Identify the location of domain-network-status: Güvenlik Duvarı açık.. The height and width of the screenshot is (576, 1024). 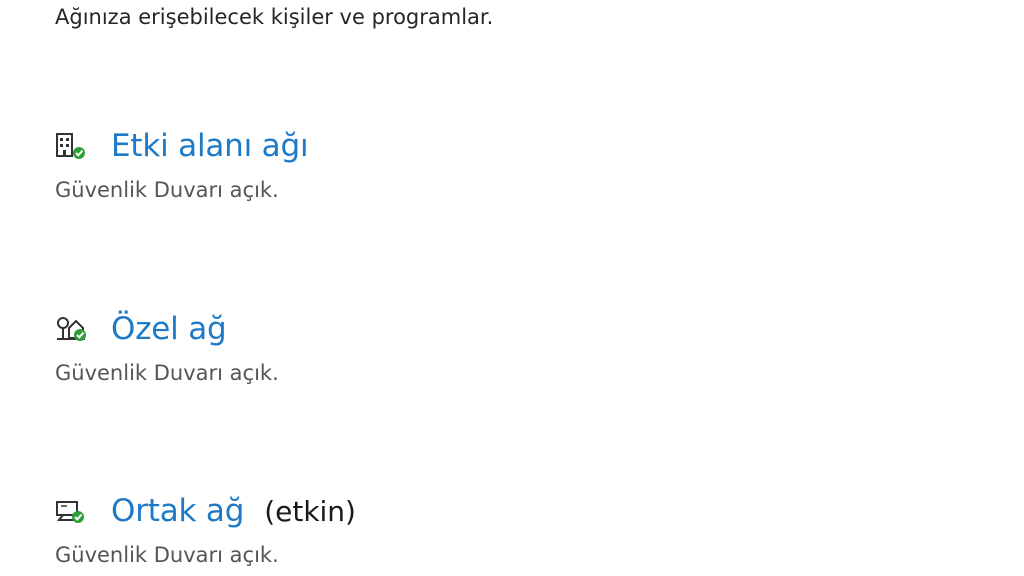
(167, 190).